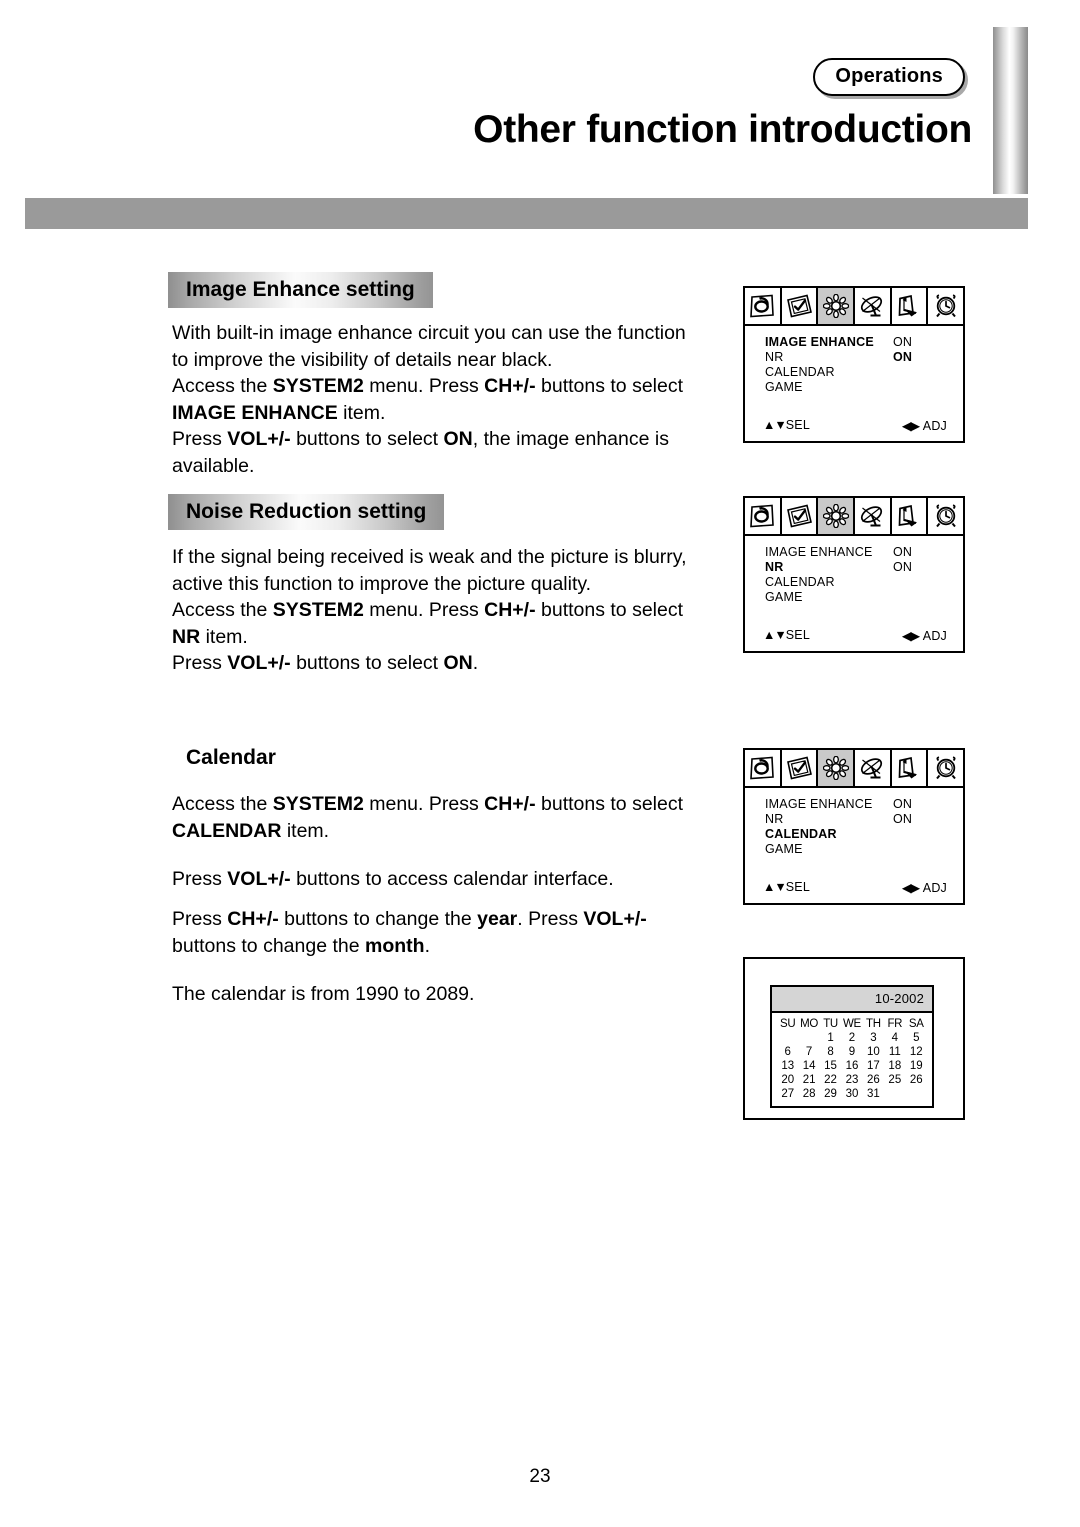 The height and width of the screenshot is (1527, 1080). I want to click on calendar-day-cell: 15, so click(830, 1066).